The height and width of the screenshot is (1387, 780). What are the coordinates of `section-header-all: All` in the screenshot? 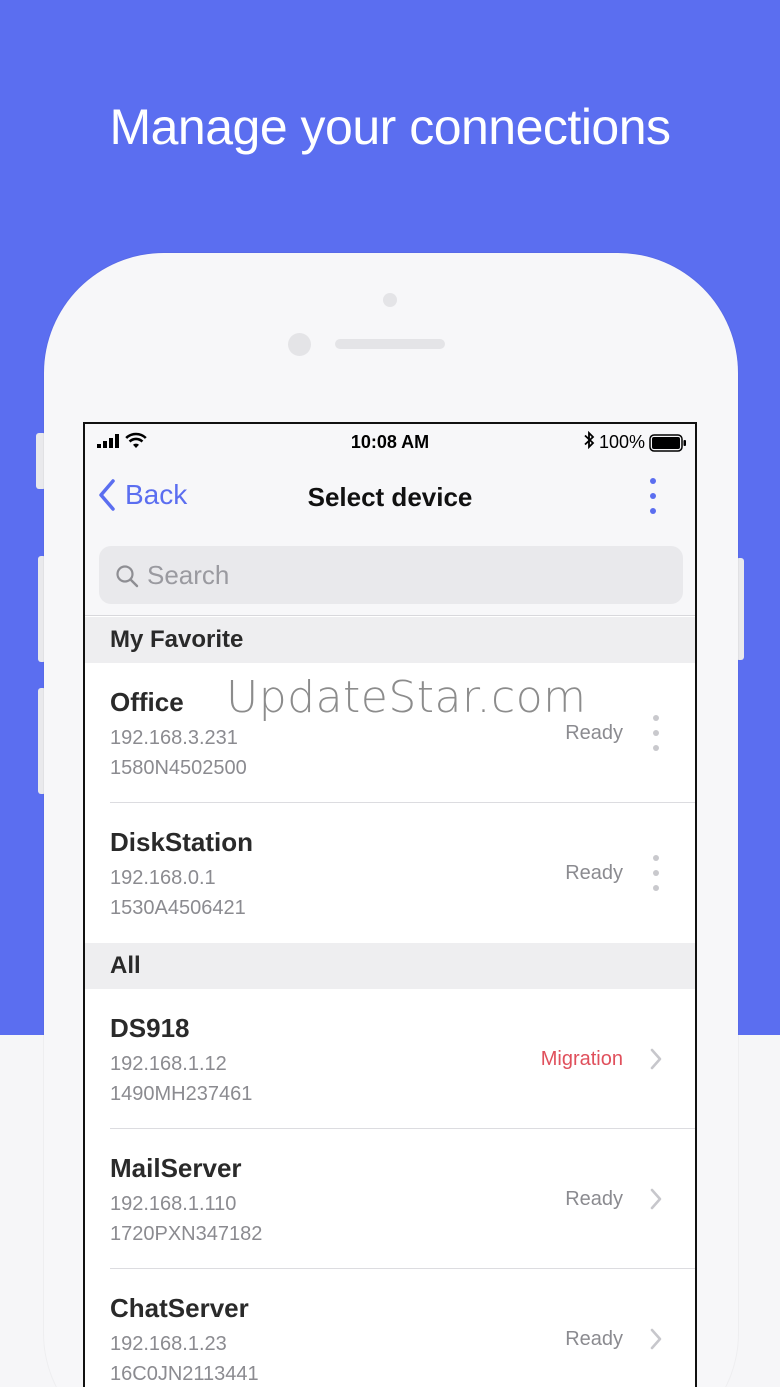 It's located at (390, 966).